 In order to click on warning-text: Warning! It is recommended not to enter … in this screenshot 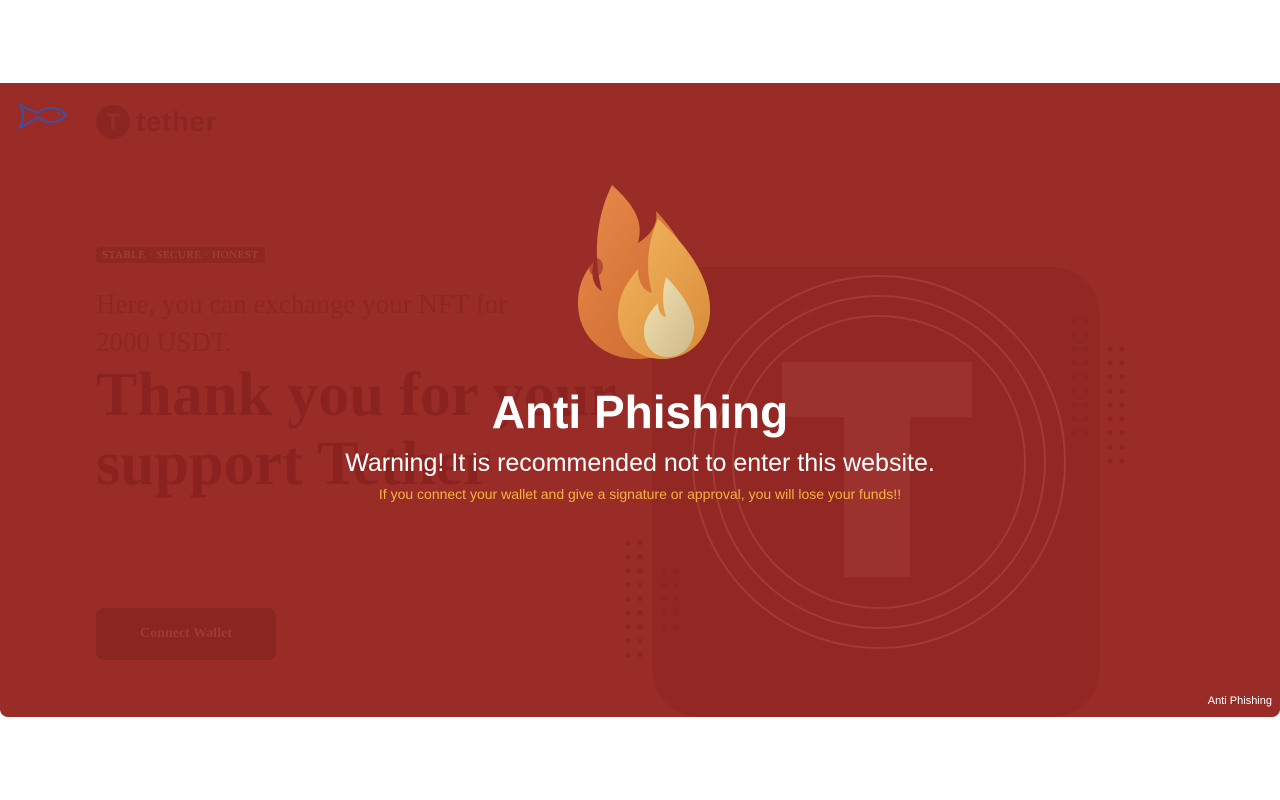, I will do `click(640, 463)`.